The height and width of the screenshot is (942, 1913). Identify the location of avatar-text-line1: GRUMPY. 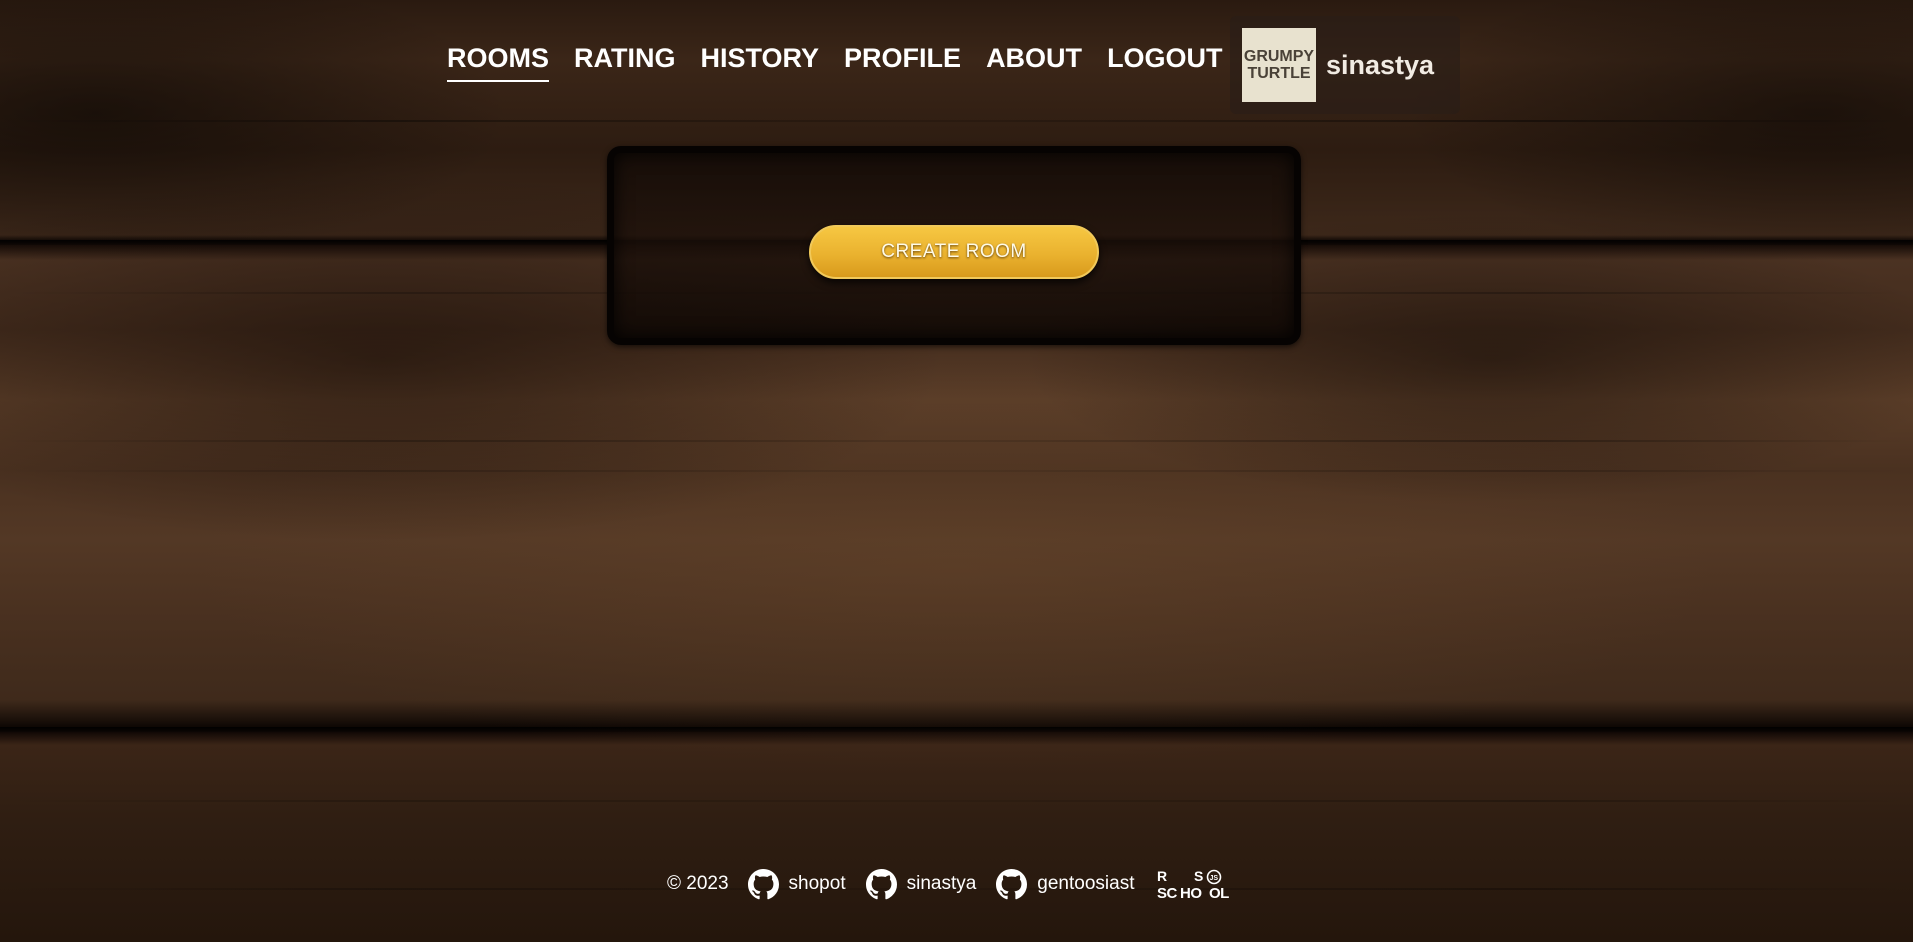
(1279, 56).